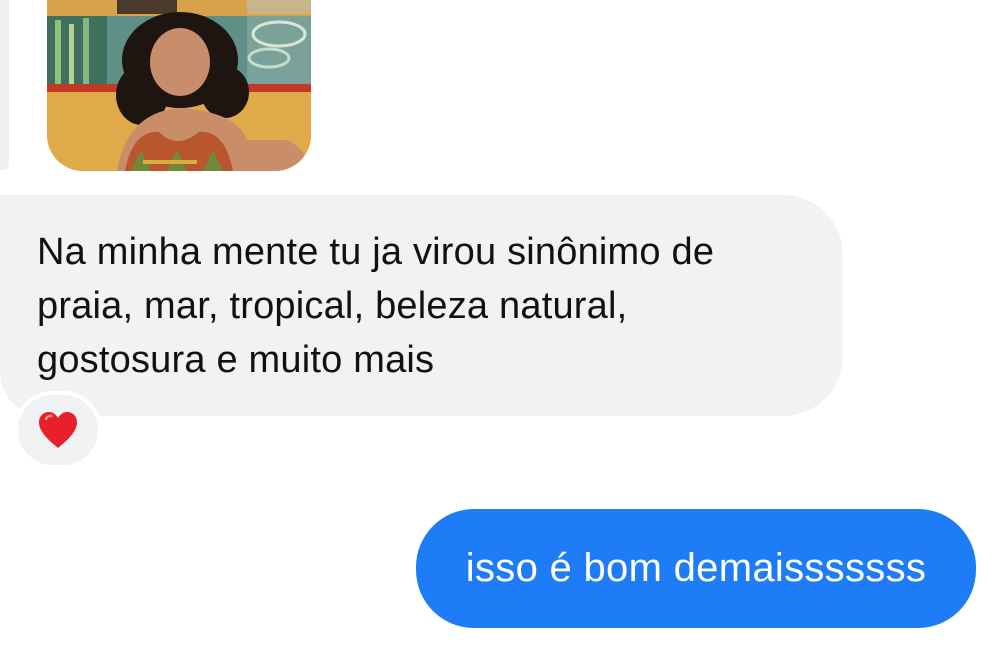 Image resolution: width=1000 pixels, height=652 pixels. I want to click on reply-indicator-bar, so click(4, 85).